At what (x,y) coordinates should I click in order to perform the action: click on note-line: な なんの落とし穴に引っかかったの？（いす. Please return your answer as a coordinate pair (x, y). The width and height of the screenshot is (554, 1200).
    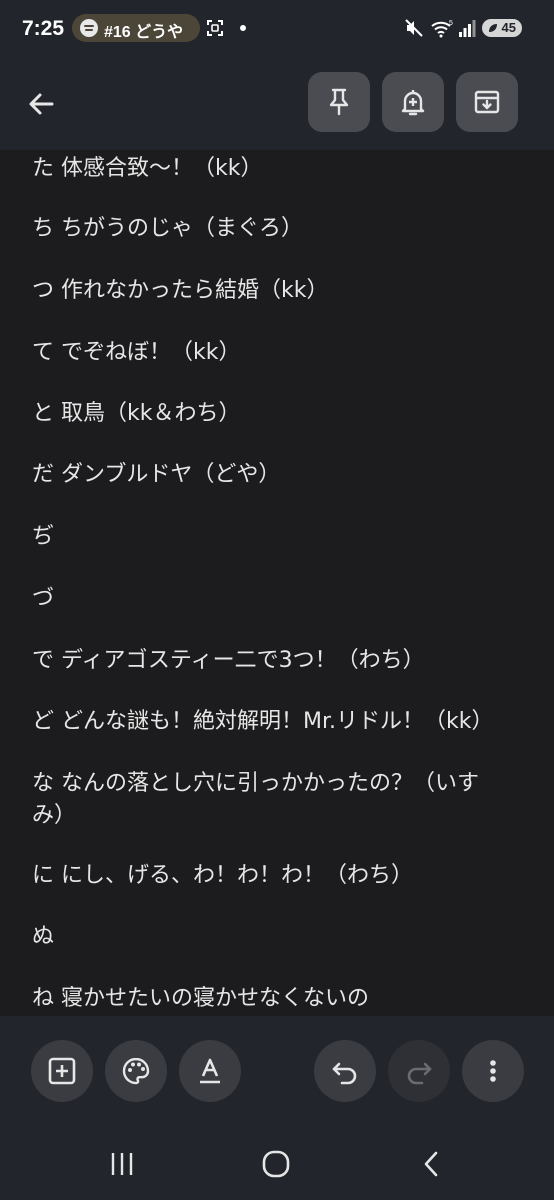
    Looking at the image, I should click on (280, 784).